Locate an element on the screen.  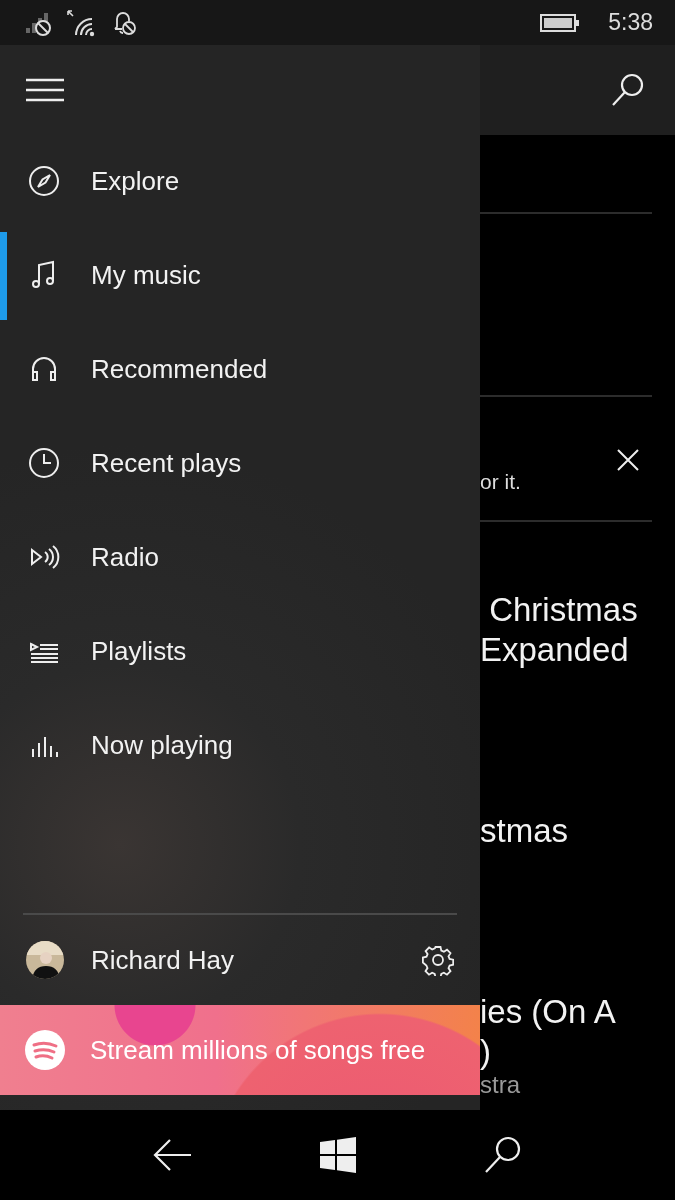
battery-icon is located at coordinates (560, 22).